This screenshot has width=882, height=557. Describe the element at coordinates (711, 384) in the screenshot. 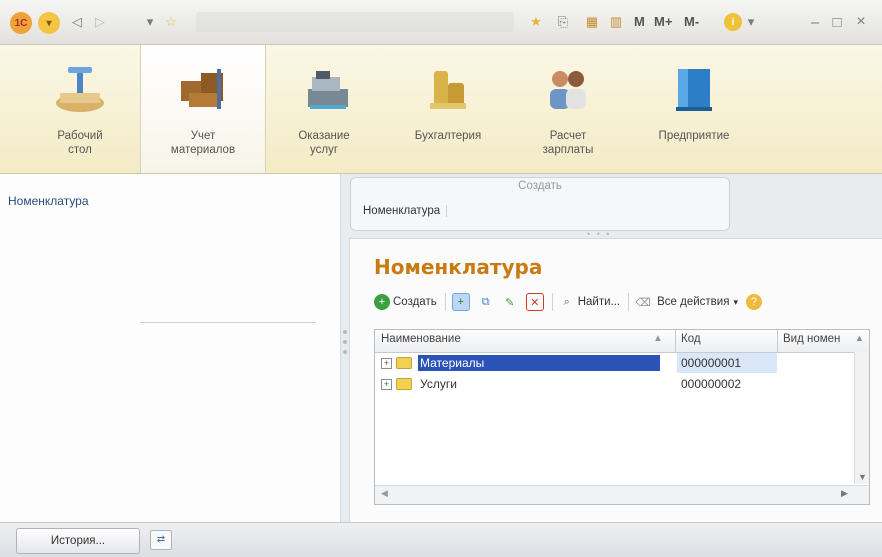

I see `row-code: 000000002` at that location.